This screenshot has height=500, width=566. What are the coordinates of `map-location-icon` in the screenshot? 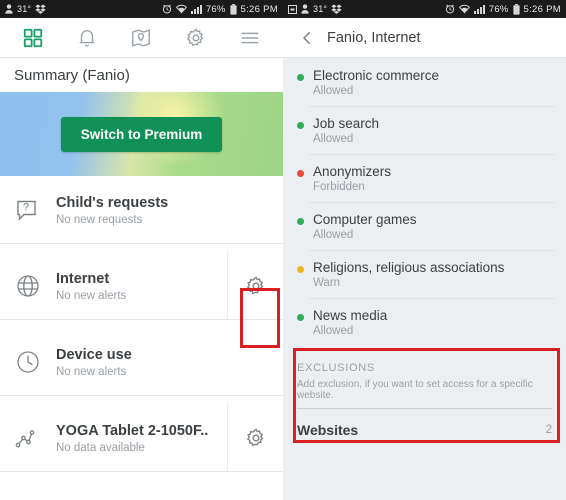 It's located at (141, 38).